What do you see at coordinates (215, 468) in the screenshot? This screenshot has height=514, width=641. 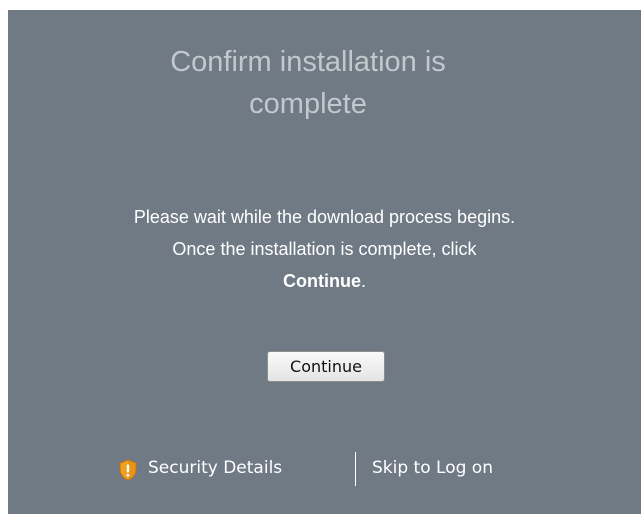 I see `security-details-link: Security Details` at bounding box center [215, 468].